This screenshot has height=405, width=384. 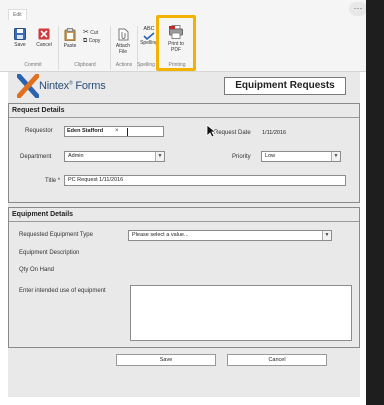 I want to click on request-date-value: 1/11/2016, so click(x=274, y=133).